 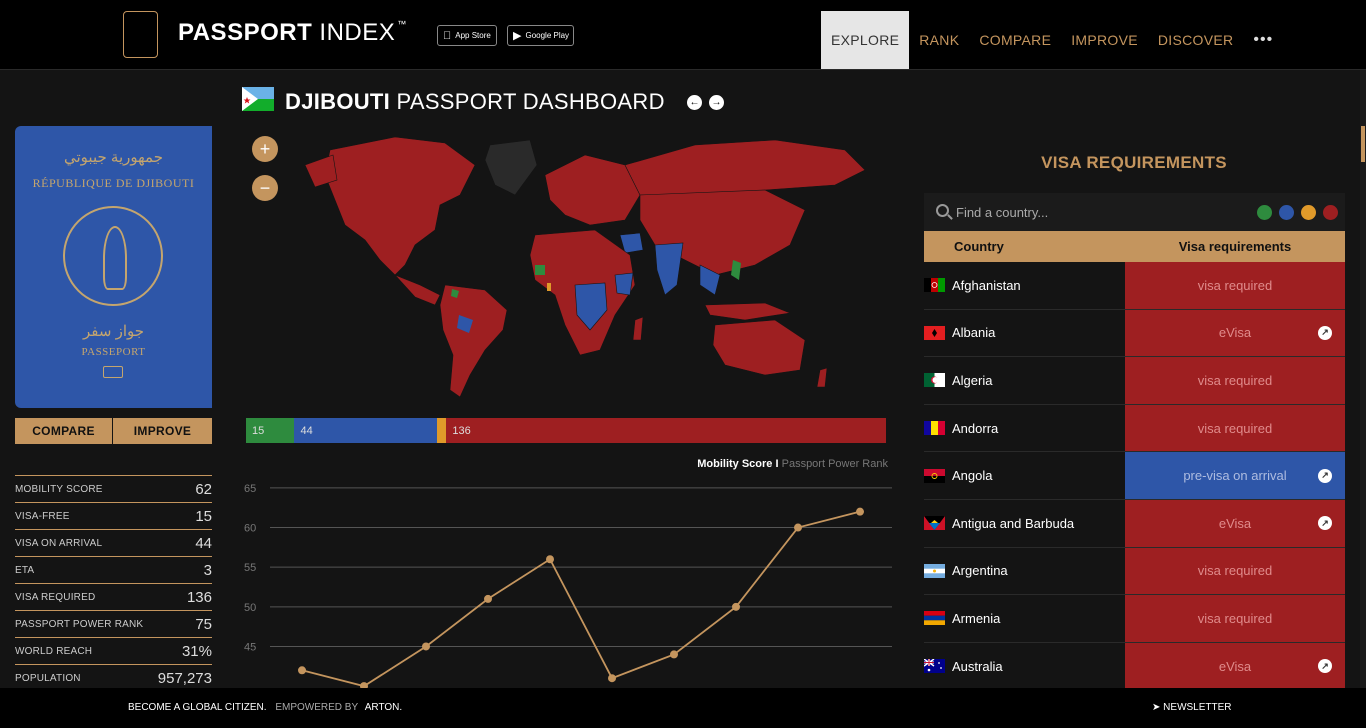 What do you see at coordinates (1134, 428) in the screenshot?
I see `table-row: Andorra visa required` at bounding box center [1134, 428].